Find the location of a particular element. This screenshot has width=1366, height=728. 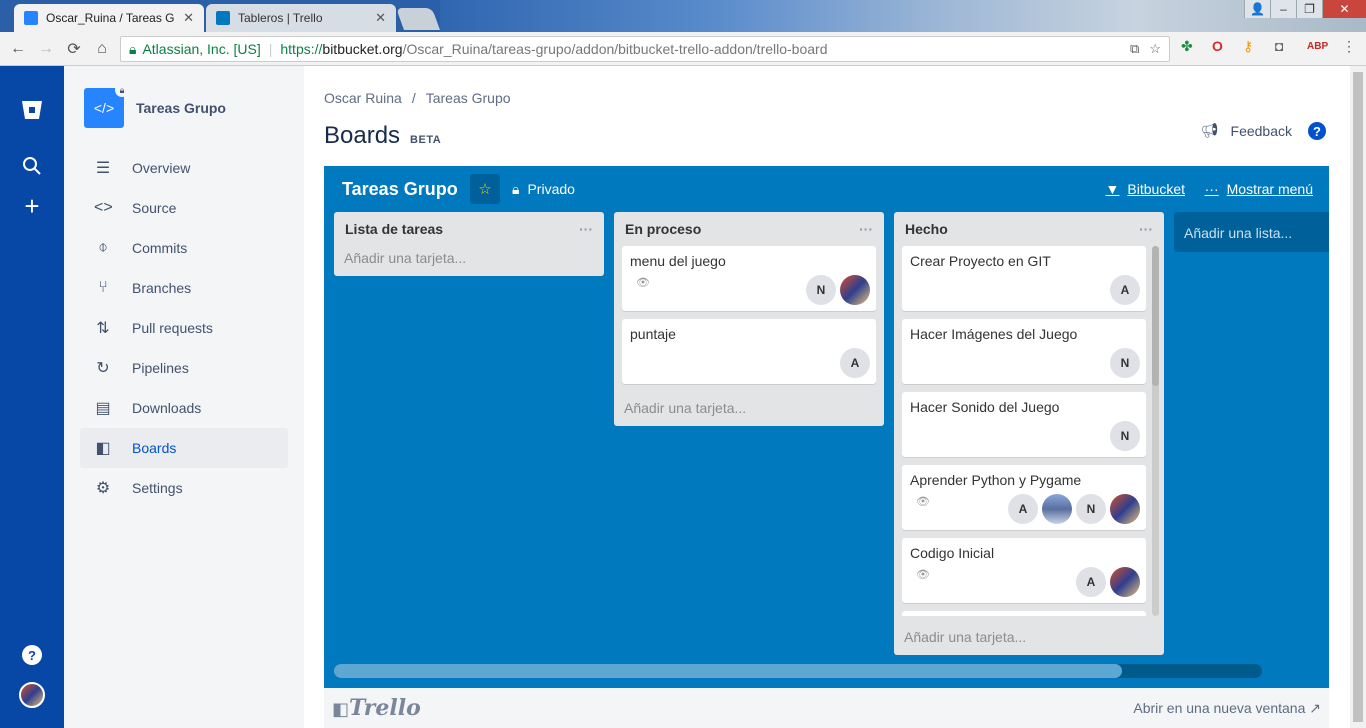

card: Aprender Python y Pygame 👁︎ A N is located at coordinates (1024, 497).